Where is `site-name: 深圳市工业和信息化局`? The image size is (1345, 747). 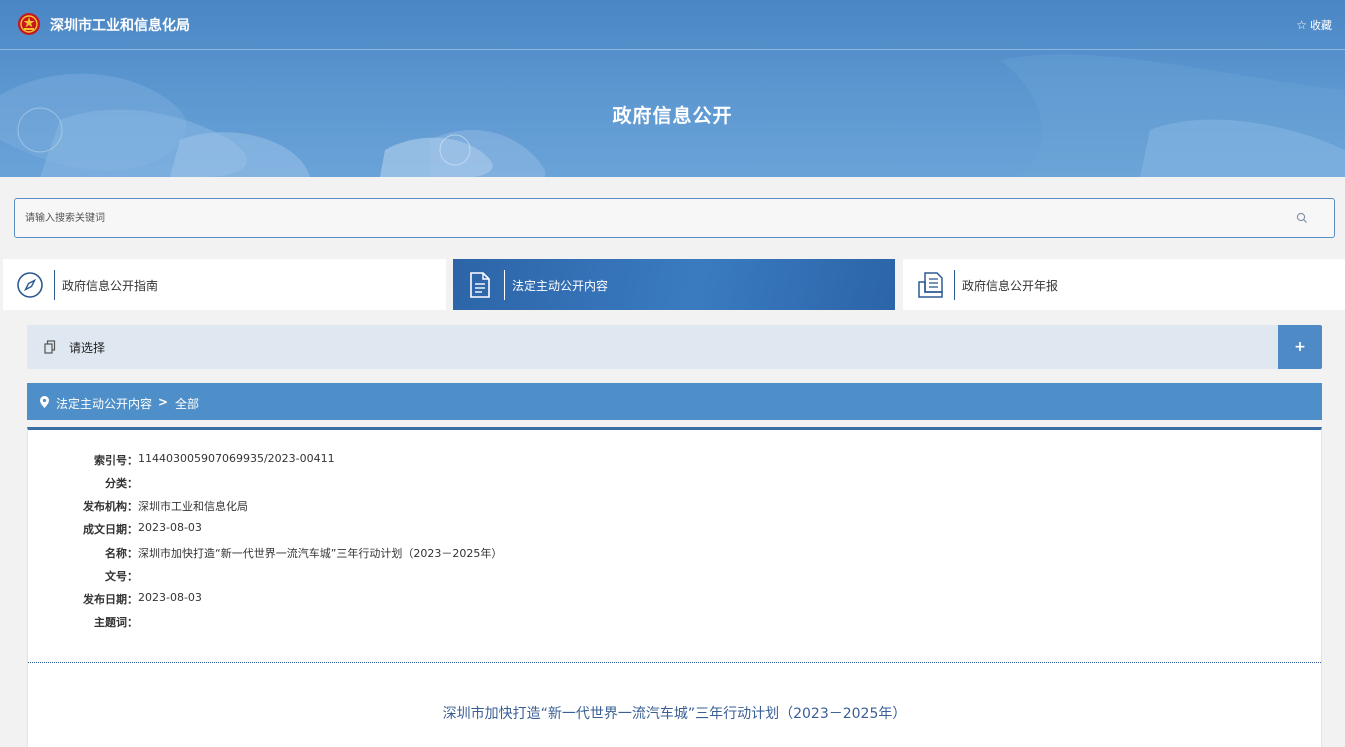
site-name: 深圳市工业和信息化局 is located at coordinates (120, 25).